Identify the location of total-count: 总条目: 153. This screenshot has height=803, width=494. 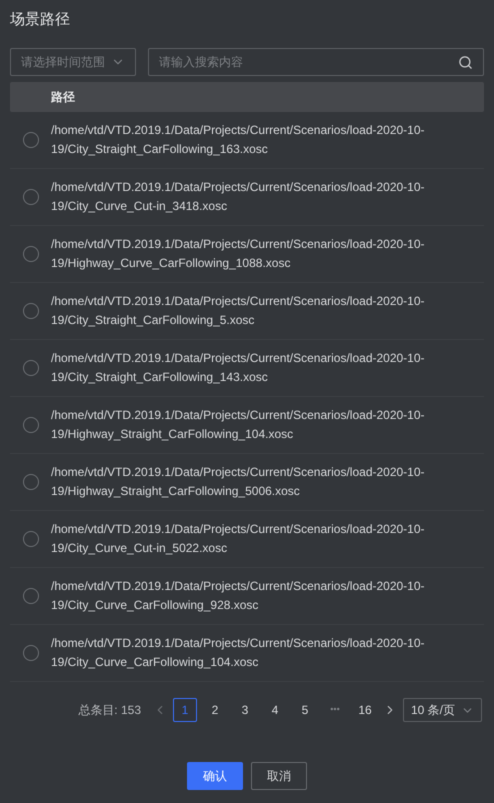
(109, 710).